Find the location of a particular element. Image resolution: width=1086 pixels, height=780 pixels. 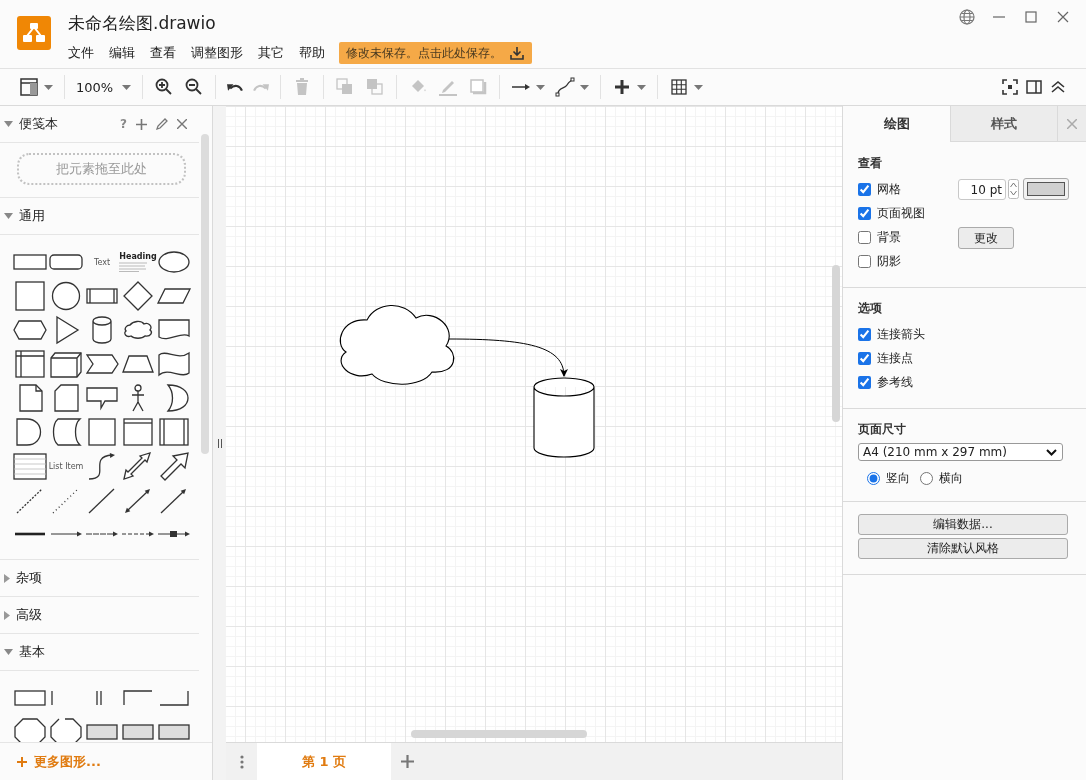

color-swatch is located at coordinates (1046, 189).